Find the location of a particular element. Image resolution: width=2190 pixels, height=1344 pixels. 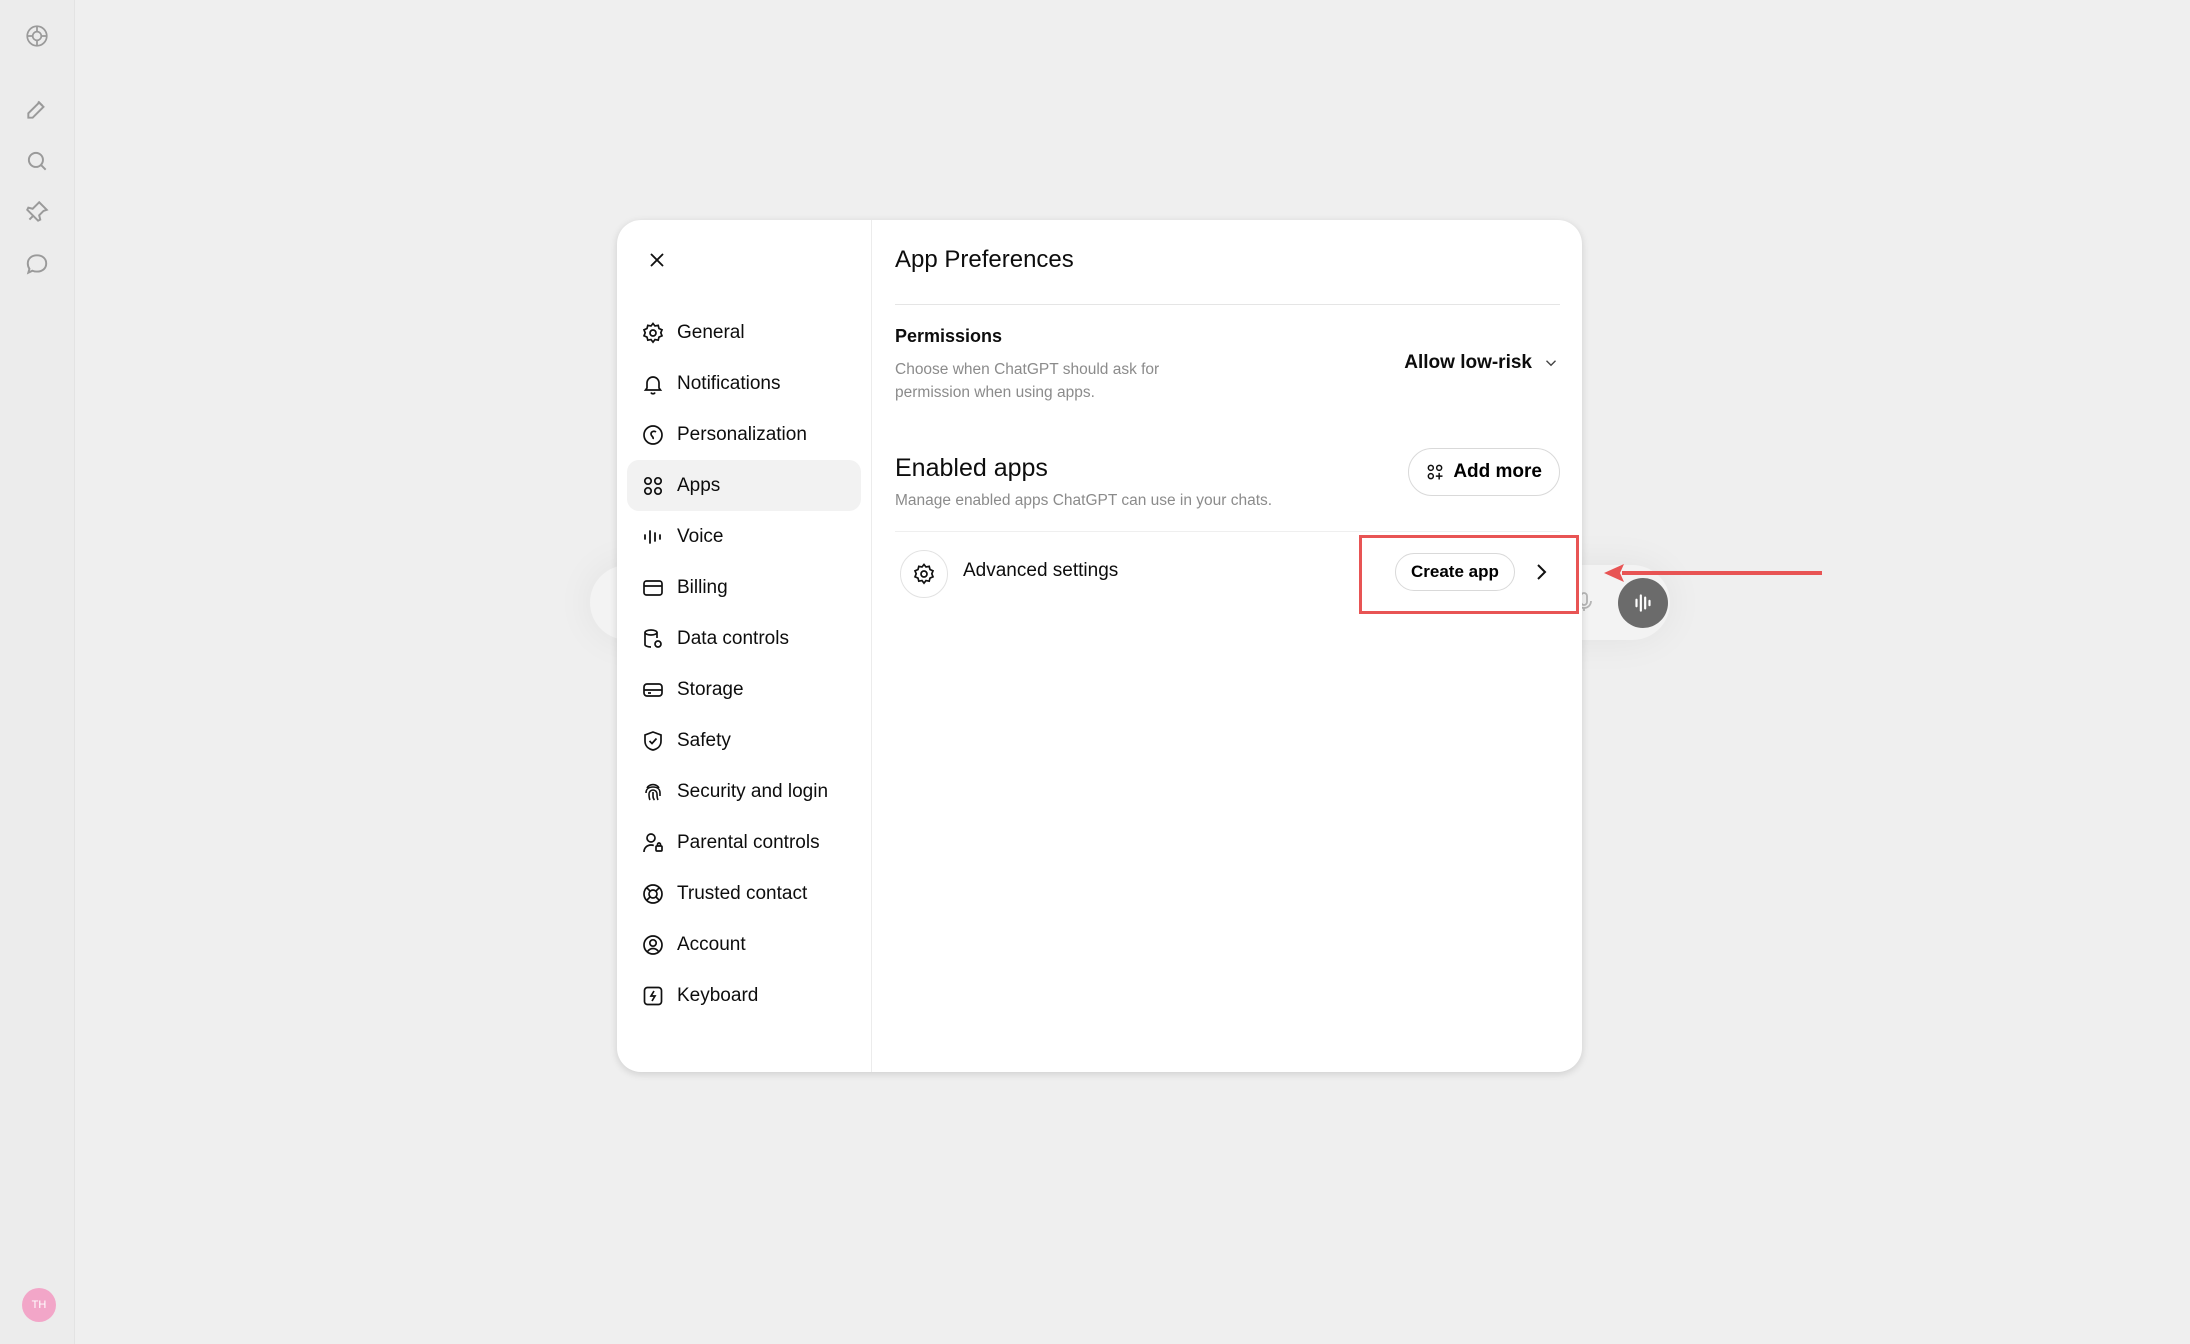

permissions-dropdown: Allow low-risk is located at coordinates (1482, 363).